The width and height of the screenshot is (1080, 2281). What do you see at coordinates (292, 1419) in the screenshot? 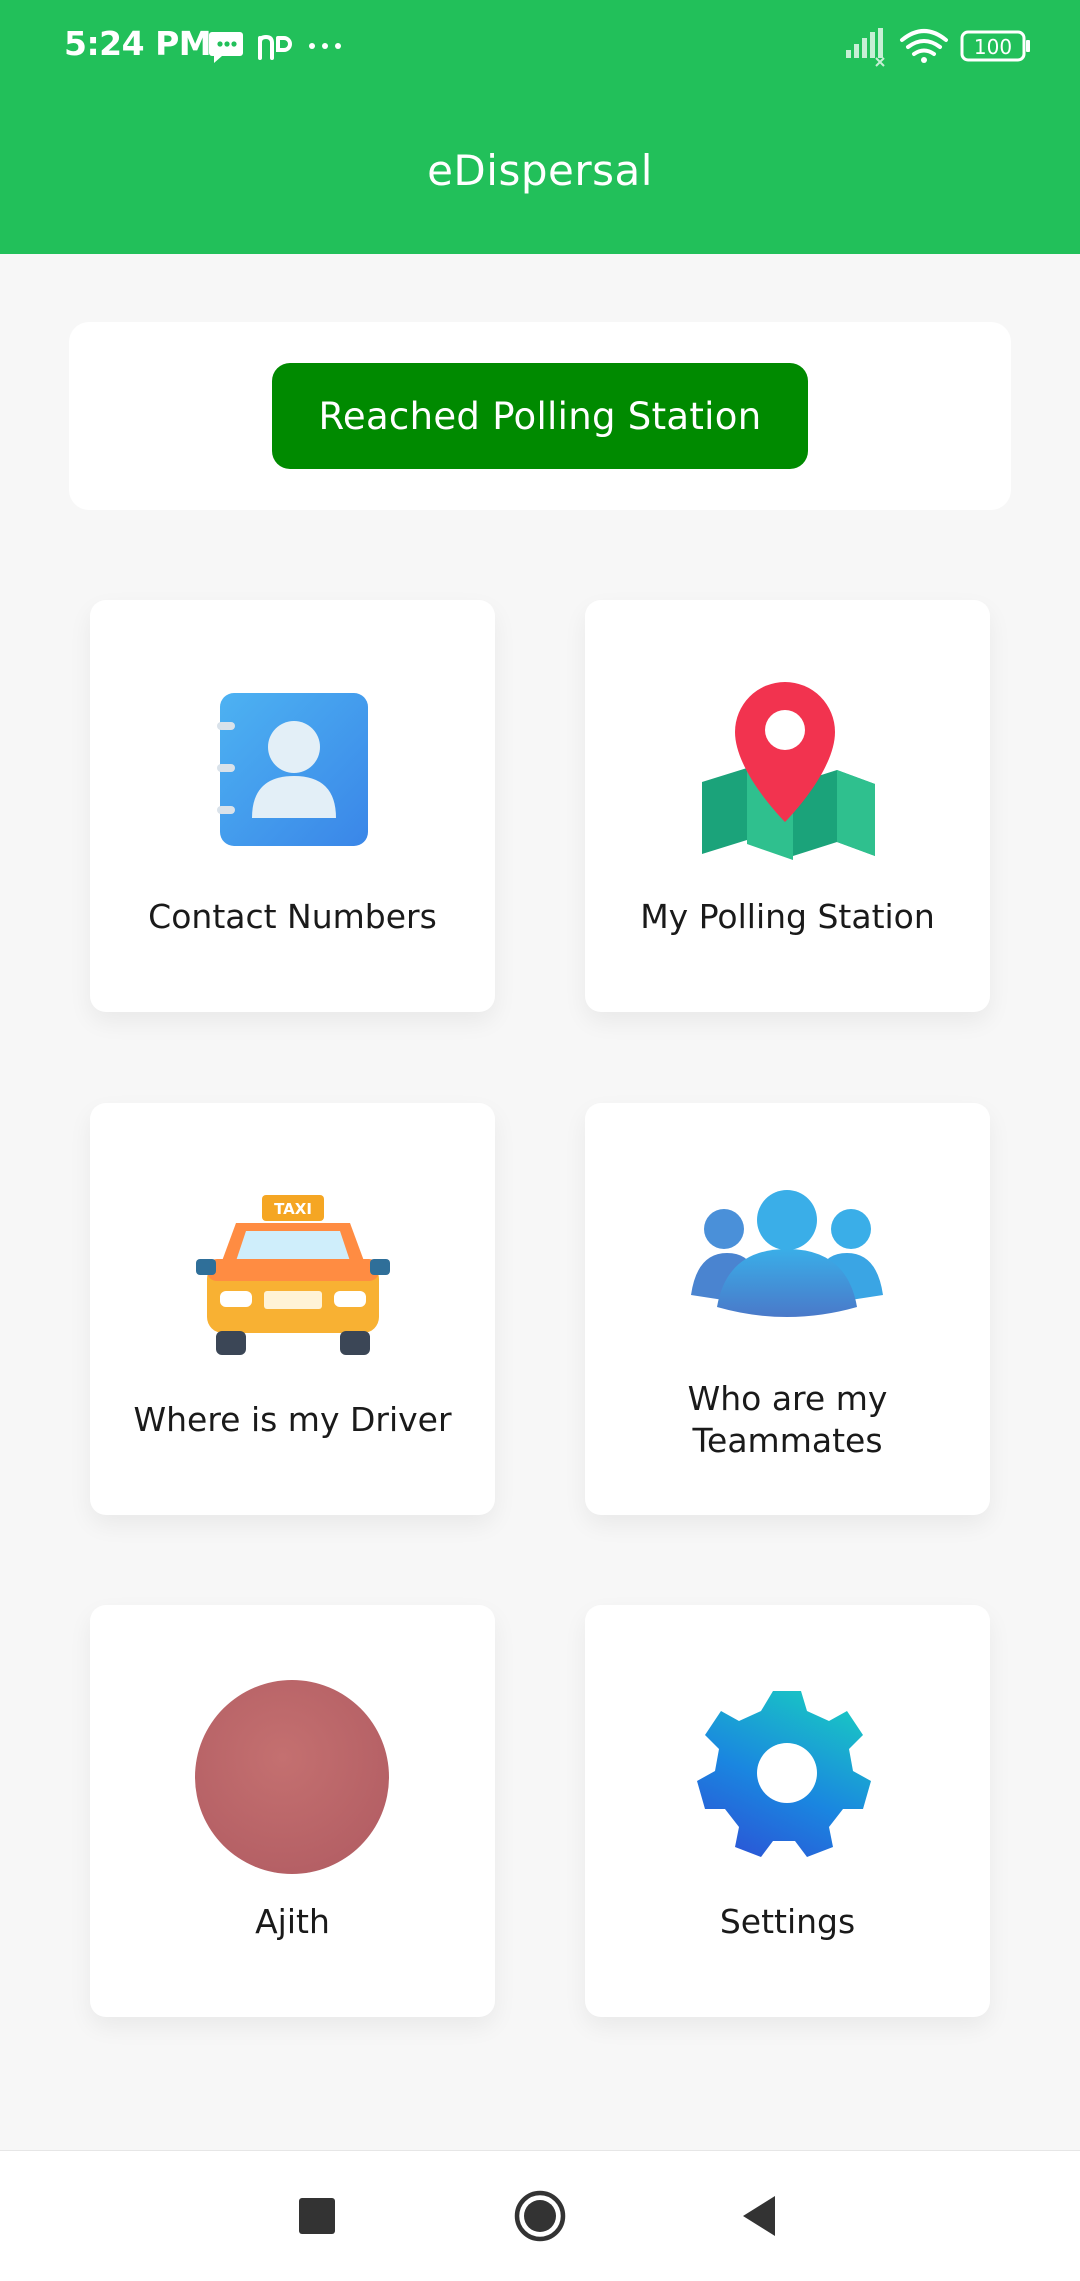
I see `tile-label: Where is my Driver` at bounding box center [292, 1419].